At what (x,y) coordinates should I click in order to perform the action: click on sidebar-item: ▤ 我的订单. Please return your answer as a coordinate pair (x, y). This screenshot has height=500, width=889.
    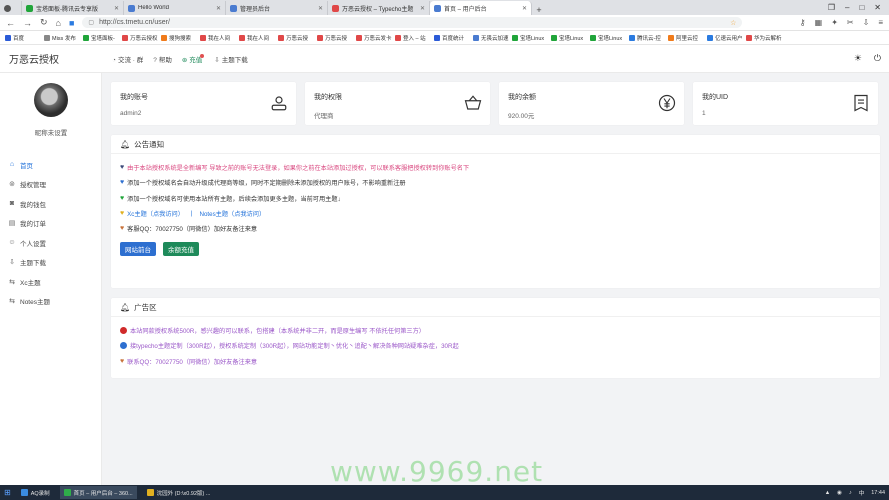
    Looking at the image, I should click on (51, 224).